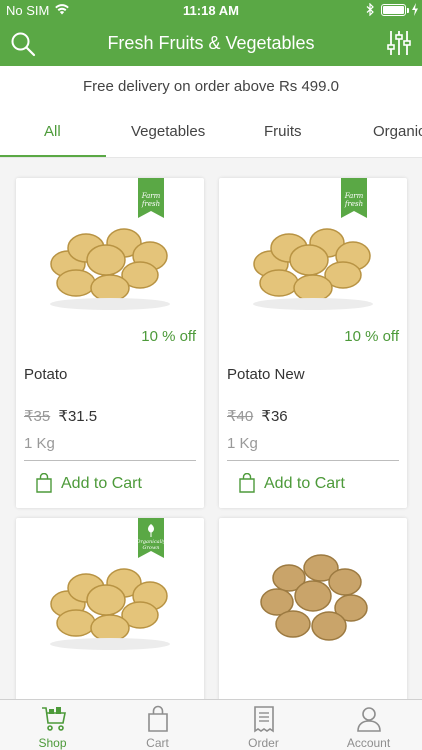 The height and width of the screenshot is (750, 422). I want to click on sale-price: ₹36, so click(274, 416).